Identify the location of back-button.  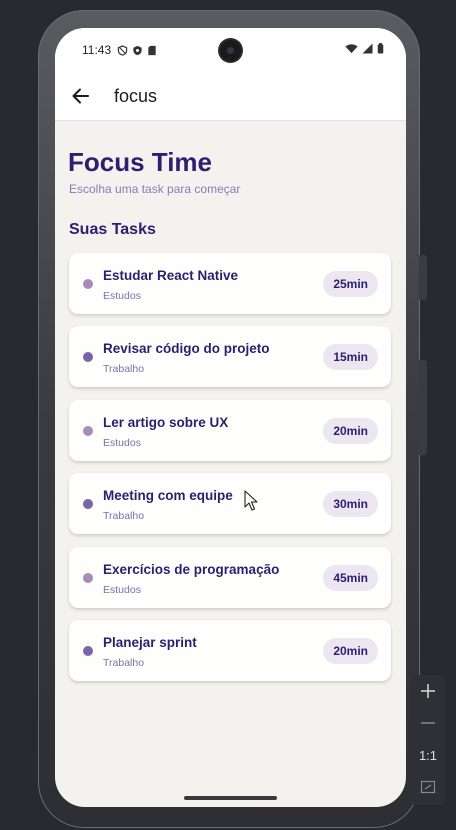
(80, 96).